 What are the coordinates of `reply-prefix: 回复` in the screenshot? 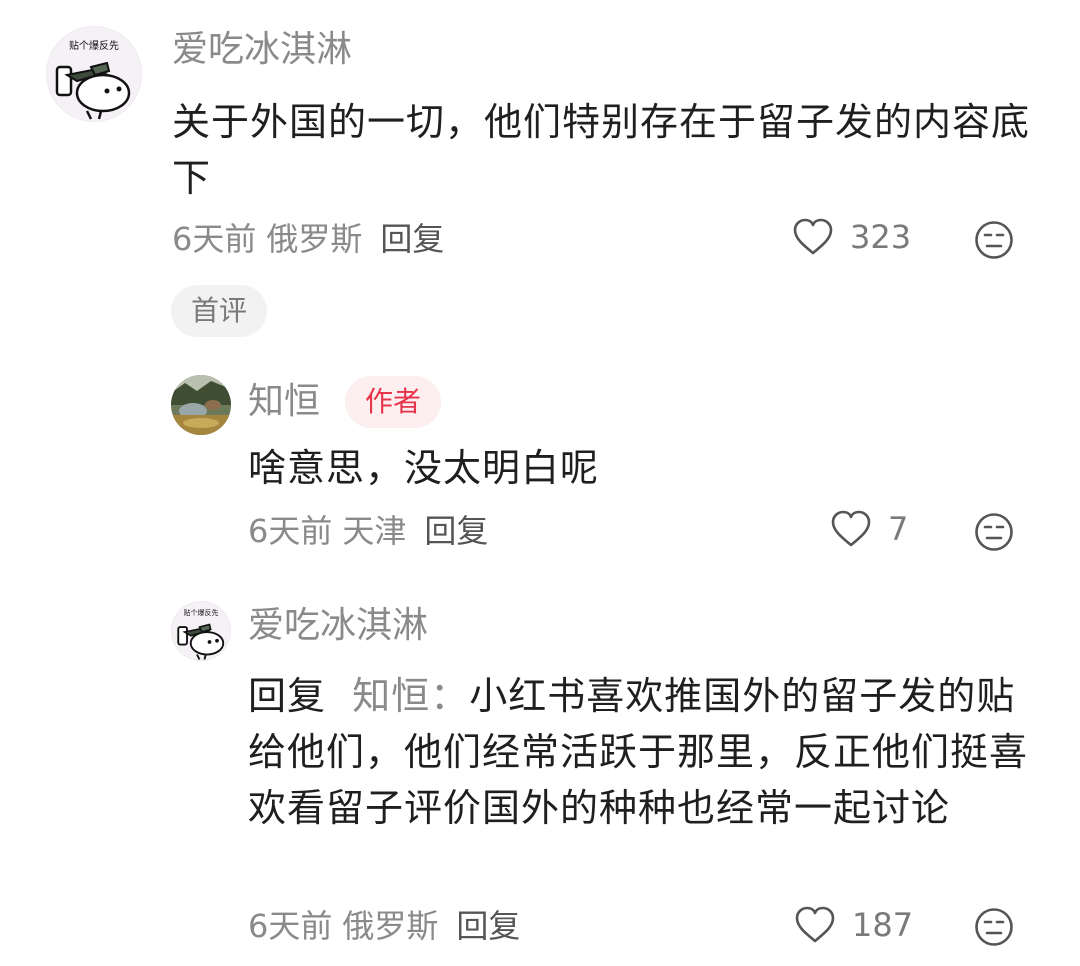 It's located at (287, 696).